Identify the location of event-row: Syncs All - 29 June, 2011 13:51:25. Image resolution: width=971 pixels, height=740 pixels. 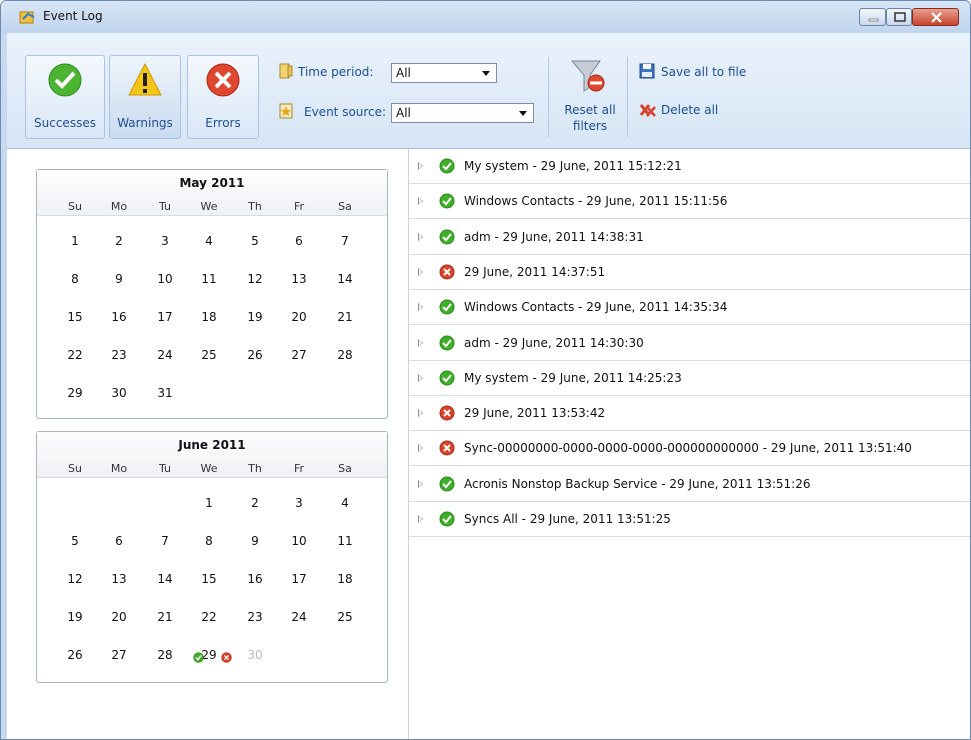
(689, 519).